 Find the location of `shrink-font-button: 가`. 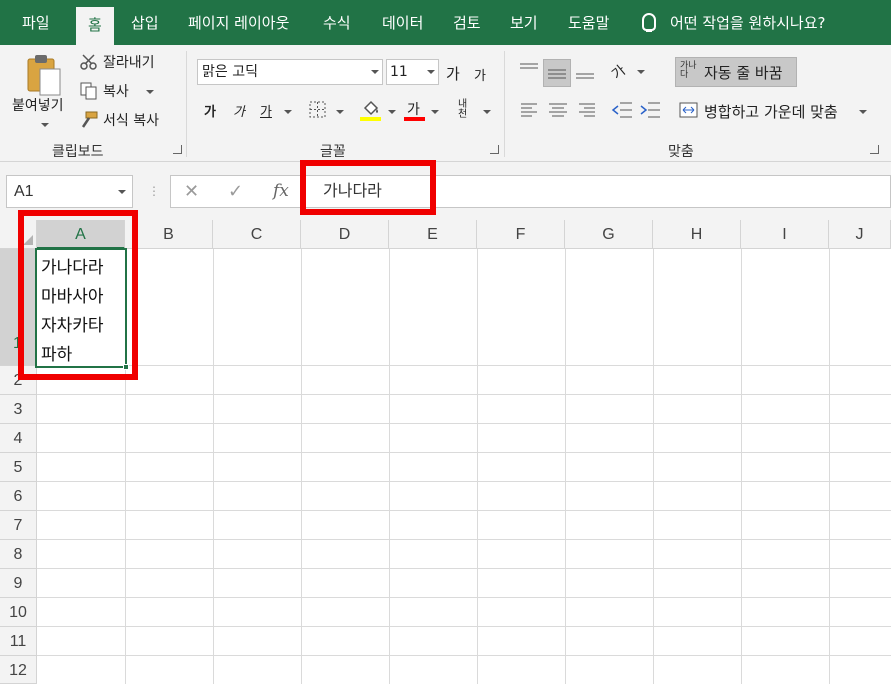

shrink-font-button: 가 is located at coordinates (480, 74).